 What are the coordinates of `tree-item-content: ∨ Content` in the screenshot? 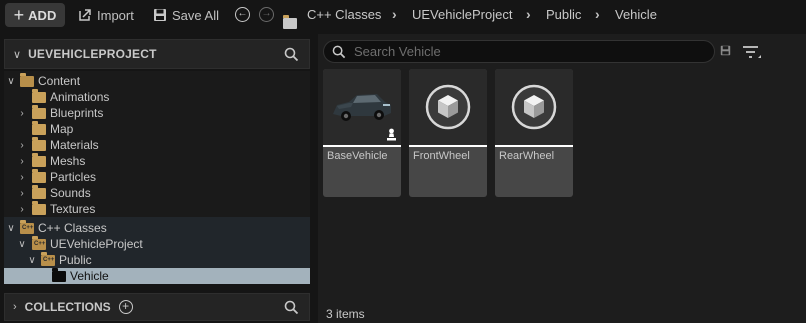 It's located at (43, 80).